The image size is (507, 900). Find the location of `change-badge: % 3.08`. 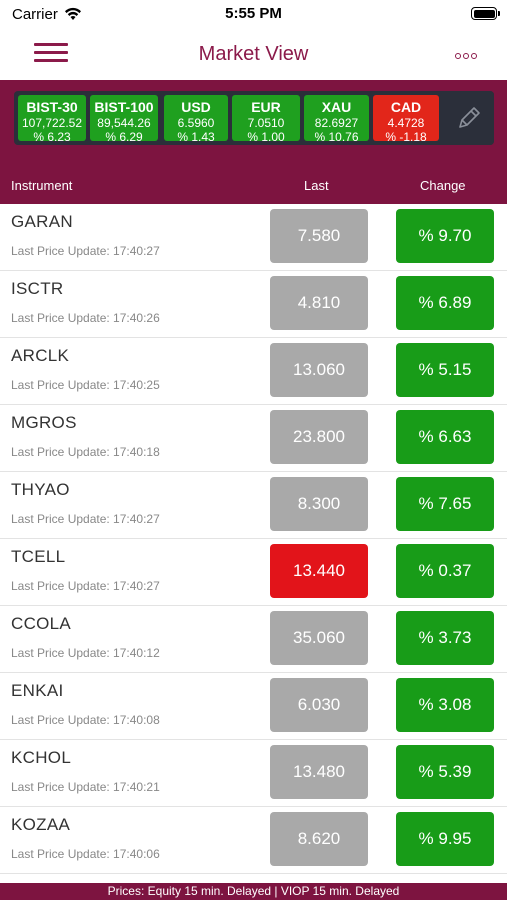

change-badge: % 3.08 is located at coordinates (445, 705).